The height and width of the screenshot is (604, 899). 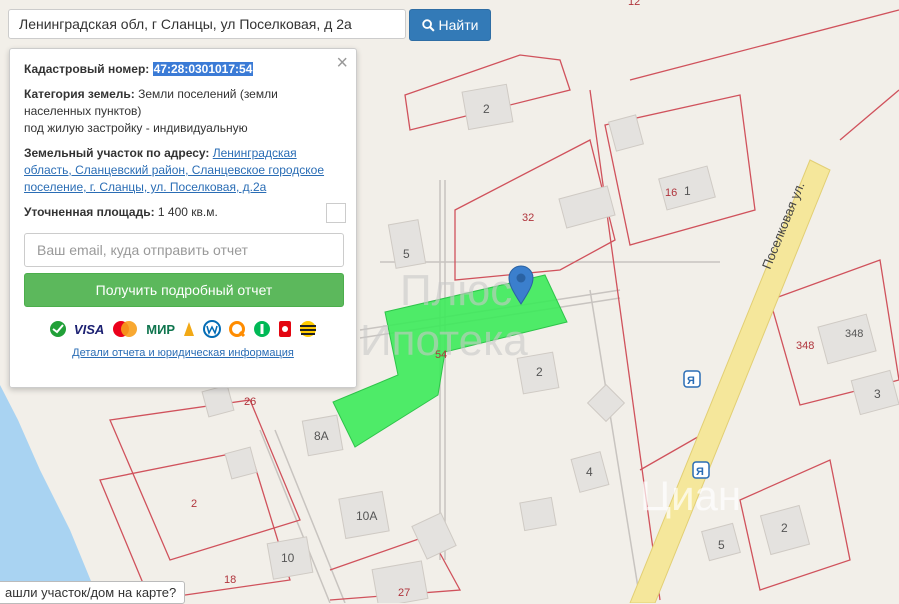 I want to click on sberbank-icon, so click(x=57, y=329).